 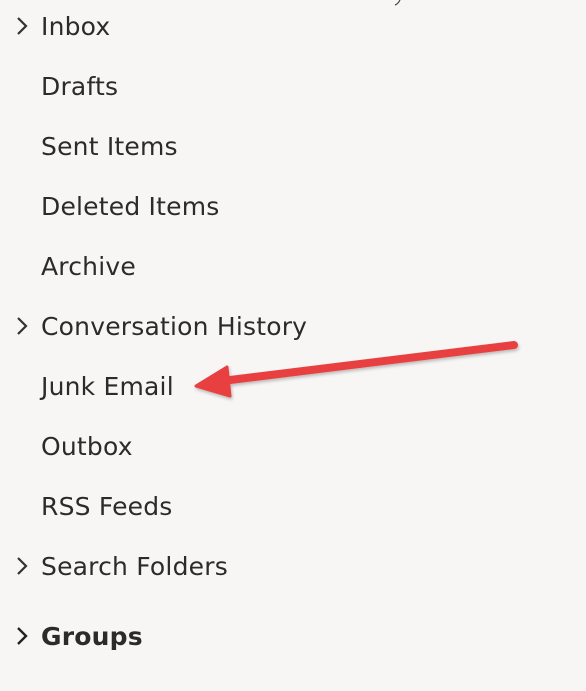 I want to click on folder-drafts: Drafts, so click(x=260, y=86).